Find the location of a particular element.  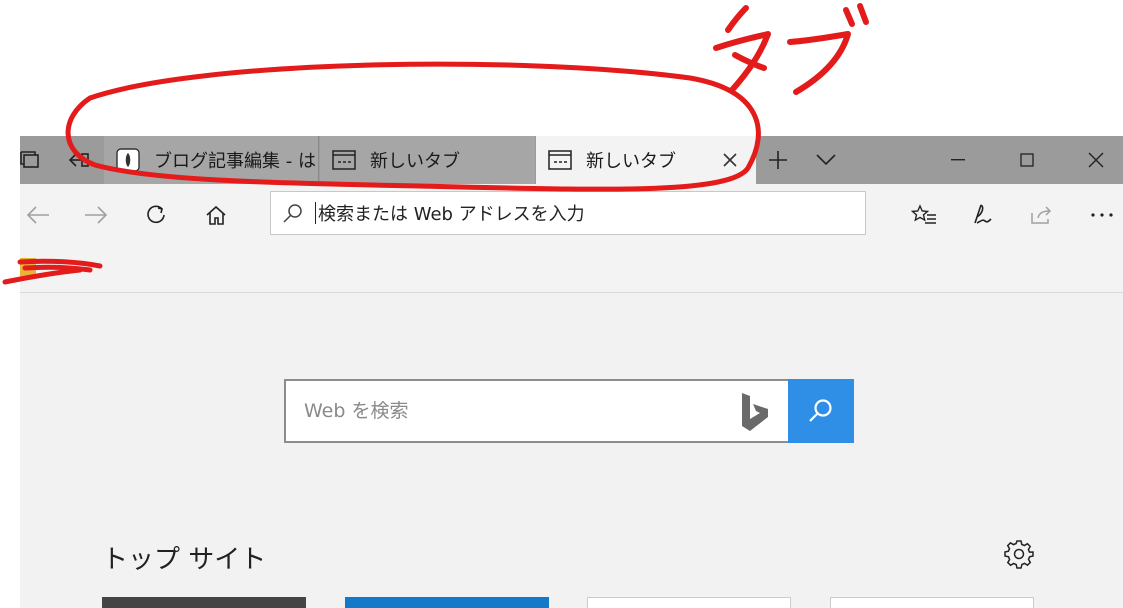

refresh-button is located at coordinates (156, 215).